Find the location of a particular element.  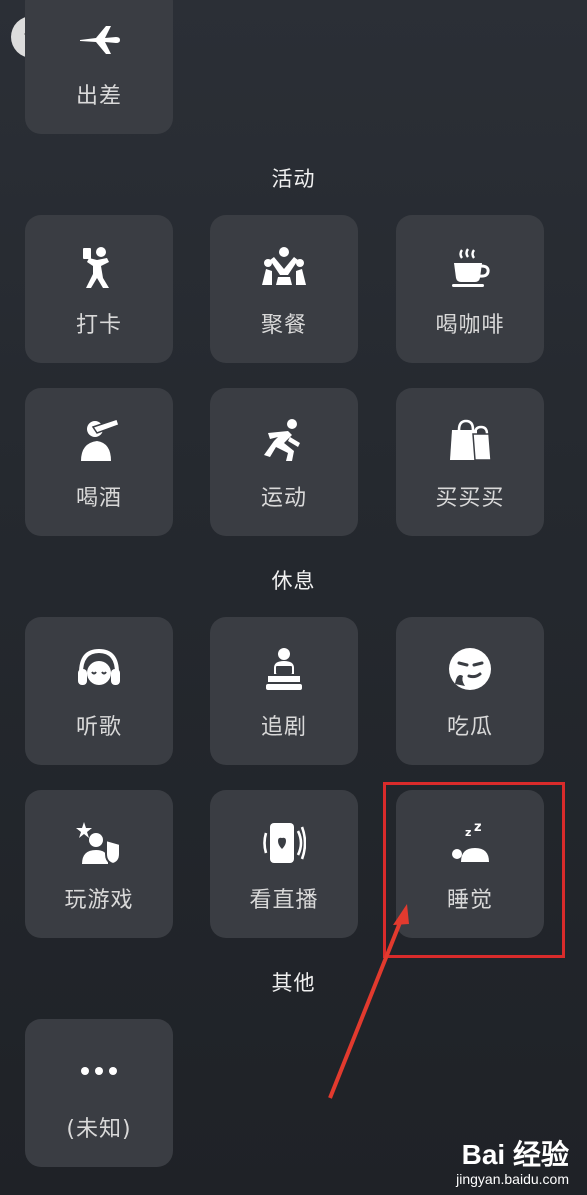

baidu-watermark: Bai 经验 jingyan.baidu.com is located at coordinates (512, 1160).